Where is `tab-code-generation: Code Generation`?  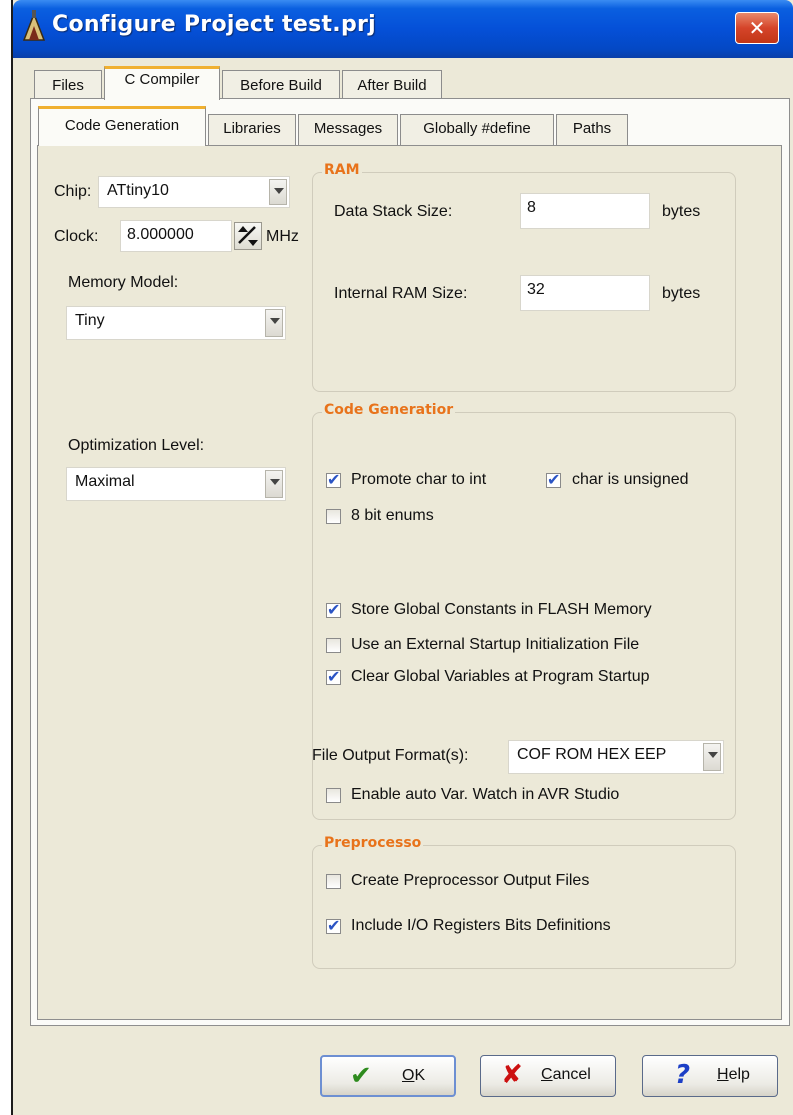 tab-code-generation: Code Generation is located at coordinates (122, 126).